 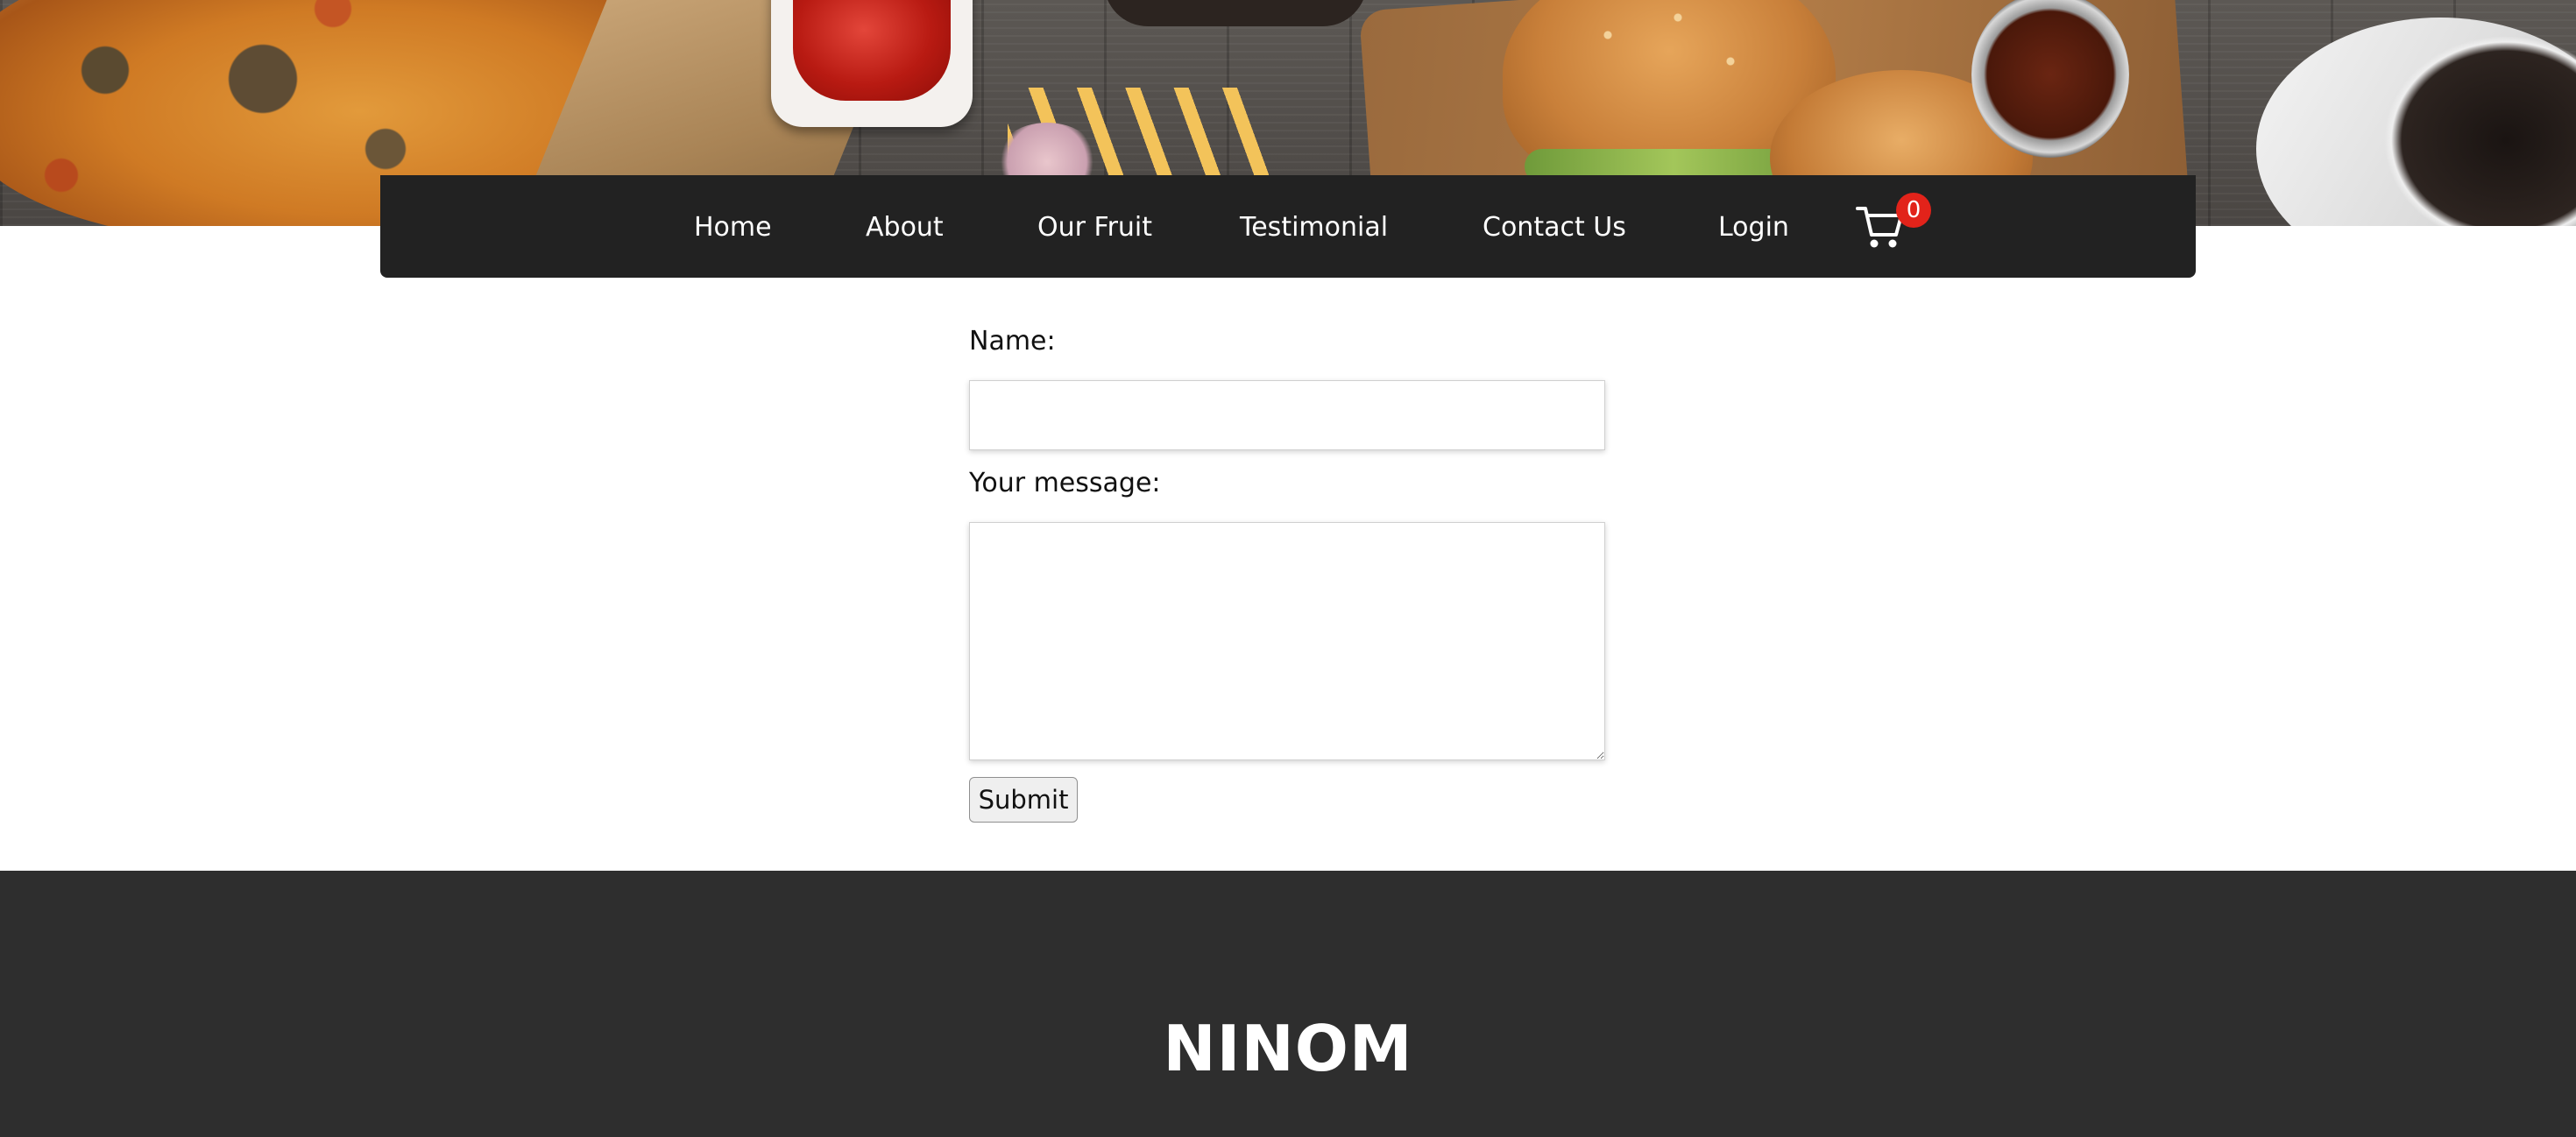 I want to click on nav-link-testimonial: Testimonial, so click(x=1314, y=227).